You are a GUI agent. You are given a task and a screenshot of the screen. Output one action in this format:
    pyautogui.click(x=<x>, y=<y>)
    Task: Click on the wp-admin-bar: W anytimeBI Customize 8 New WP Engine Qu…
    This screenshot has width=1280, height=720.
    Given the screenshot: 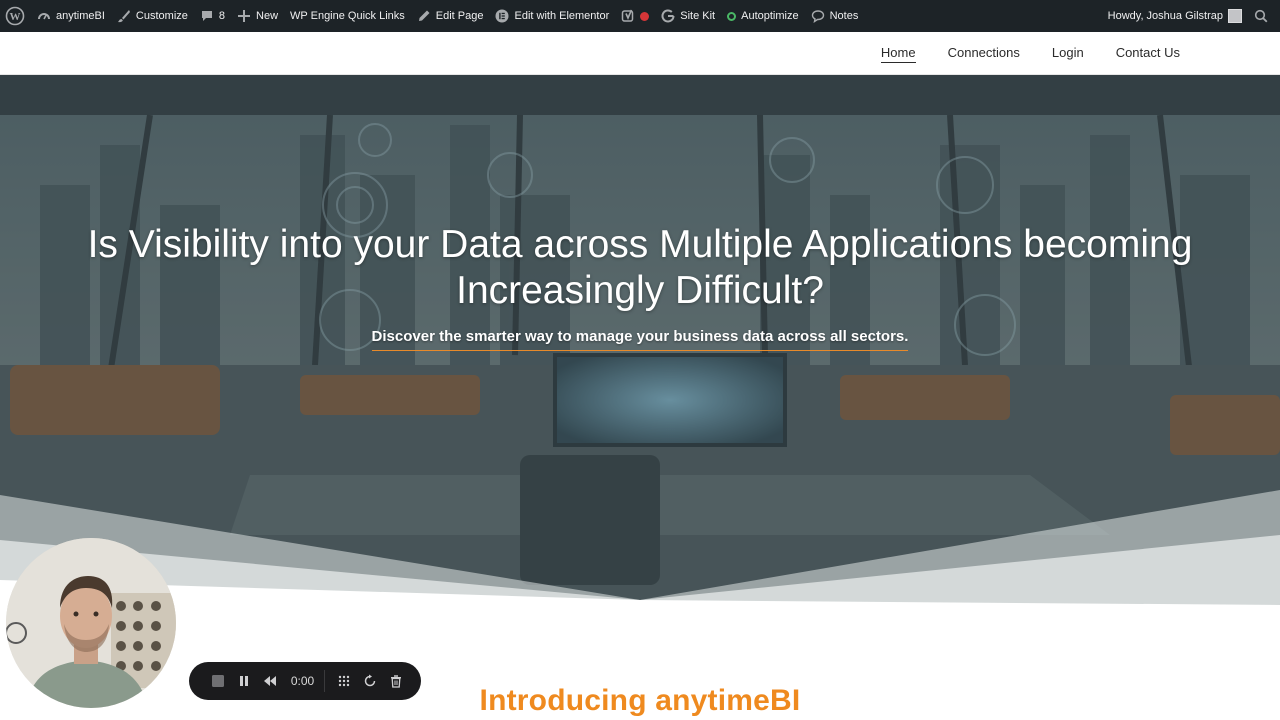 What is the action you would take?
    pyautogui.click(x=640, y=16)
    